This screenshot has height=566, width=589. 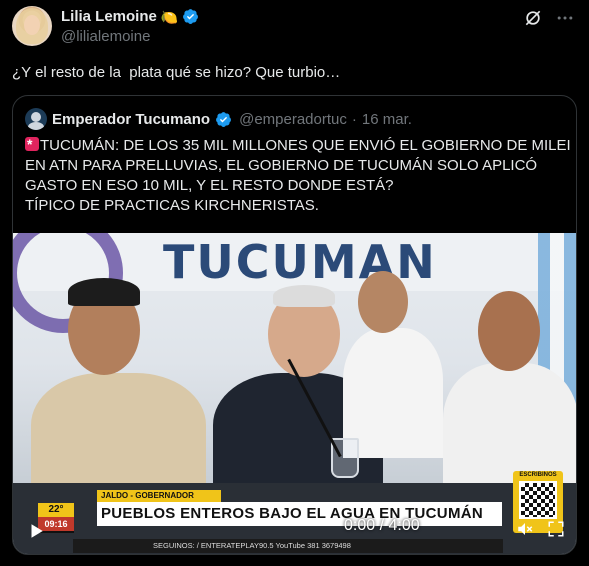 I want to click on quoted-post-date: 16 mar., so click(x=387, y=119).